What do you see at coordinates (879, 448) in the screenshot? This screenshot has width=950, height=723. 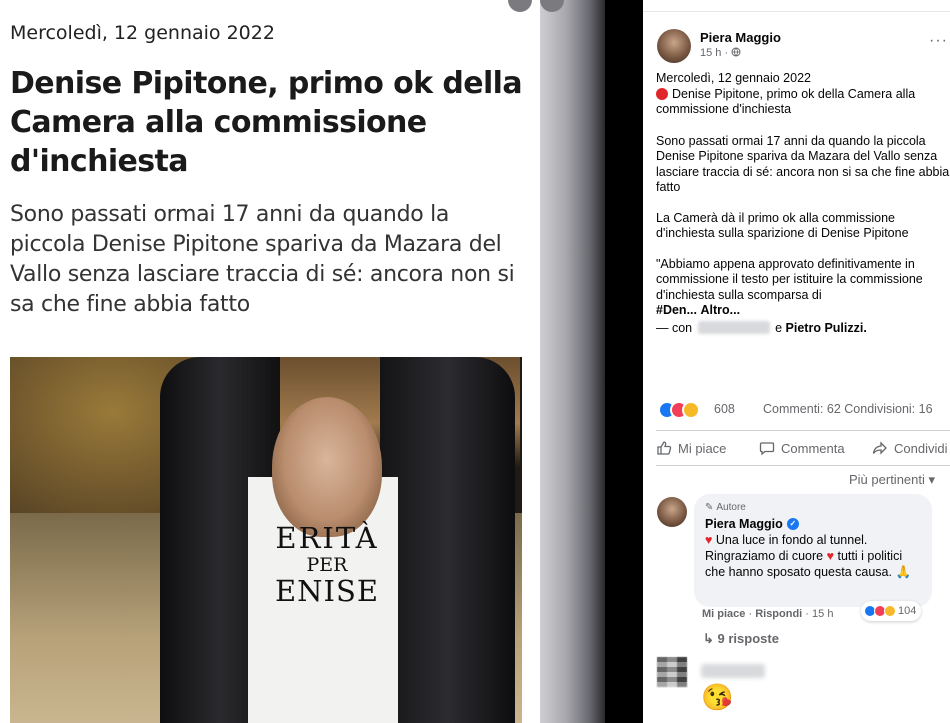 I see `share-arrow-icon` at bounding box center [879, 448].